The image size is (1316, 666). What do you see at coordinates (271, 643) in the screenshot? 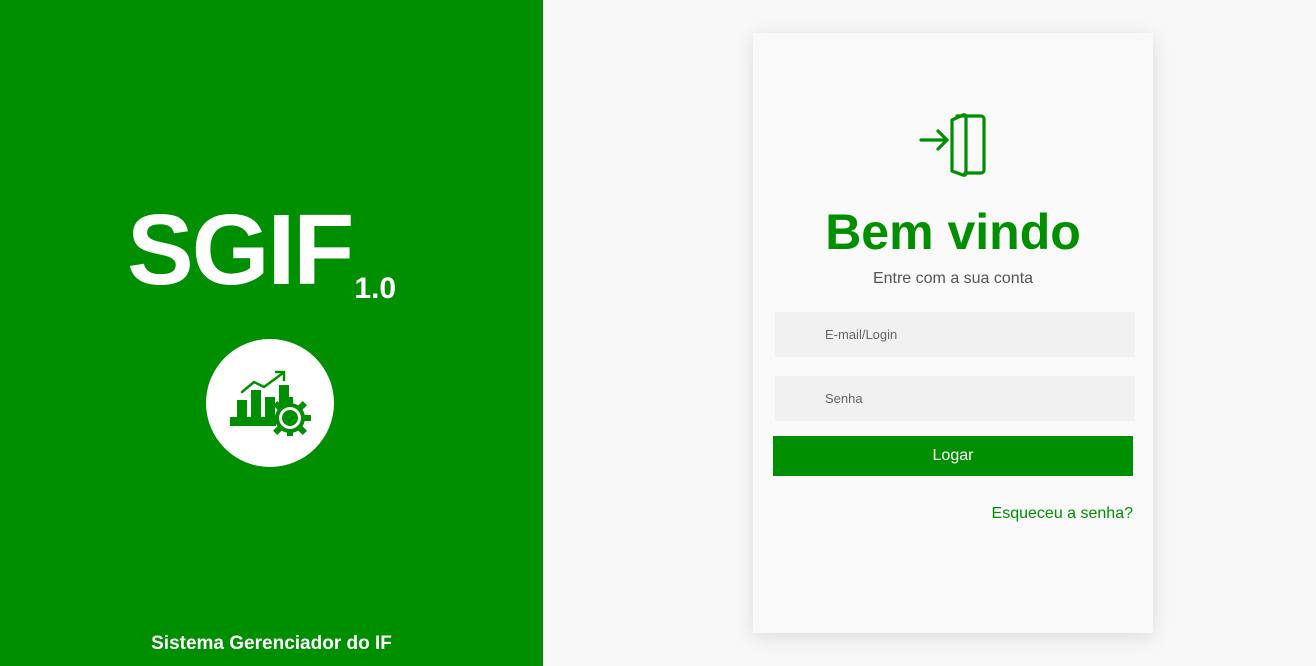
I see `brand-footer: Sistema Gerenciador do IF` at bounding box center [271, 643].